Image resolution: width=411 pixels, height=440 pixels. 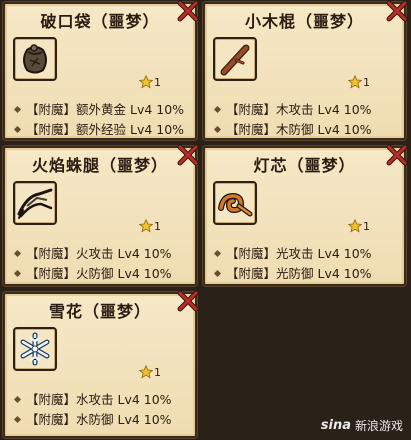 I want to click on wick-icon, so click(x=235, y=203).